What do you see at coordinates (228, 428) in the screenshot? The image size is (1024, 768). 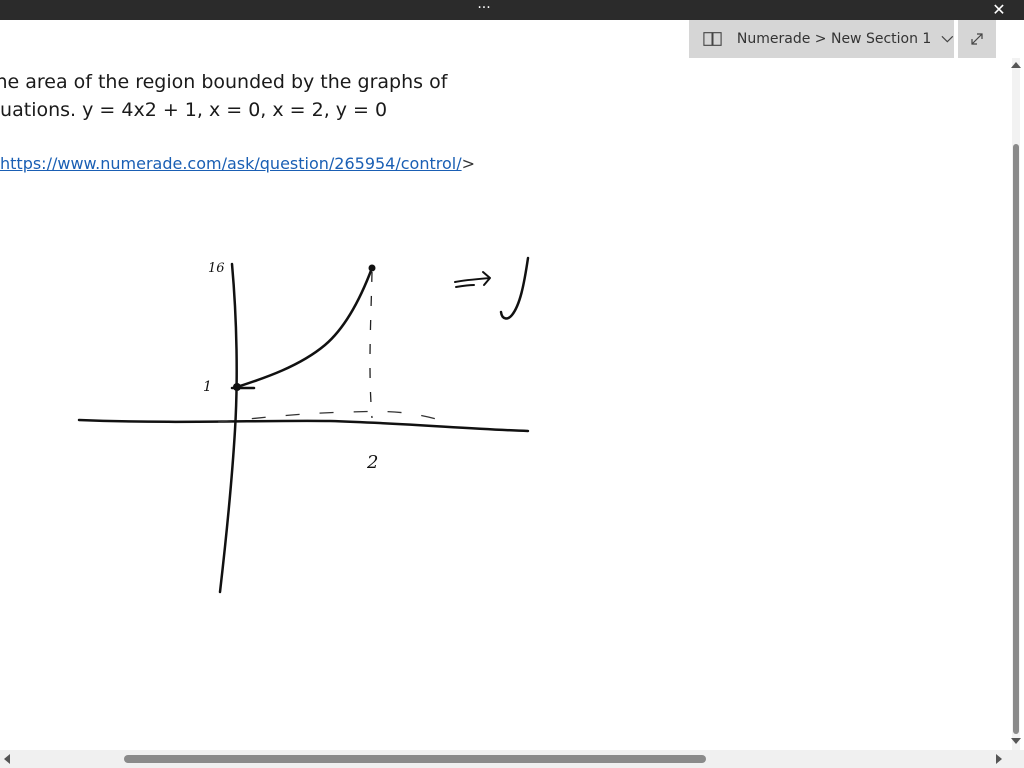 I see `y-axis-stroke` at bounding box center [228, 428].